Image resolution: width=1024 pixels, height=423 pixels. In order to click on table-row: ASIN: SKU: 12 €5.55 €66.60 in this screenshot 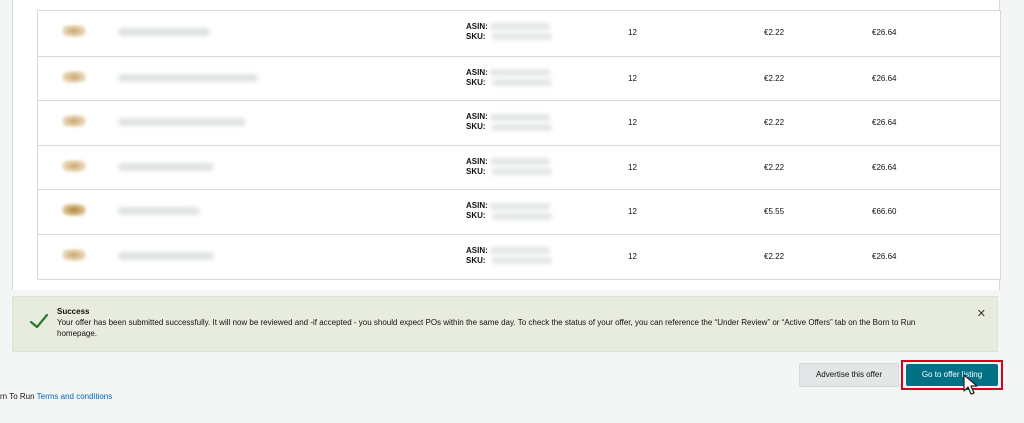, I will do `click(519, 211)`.